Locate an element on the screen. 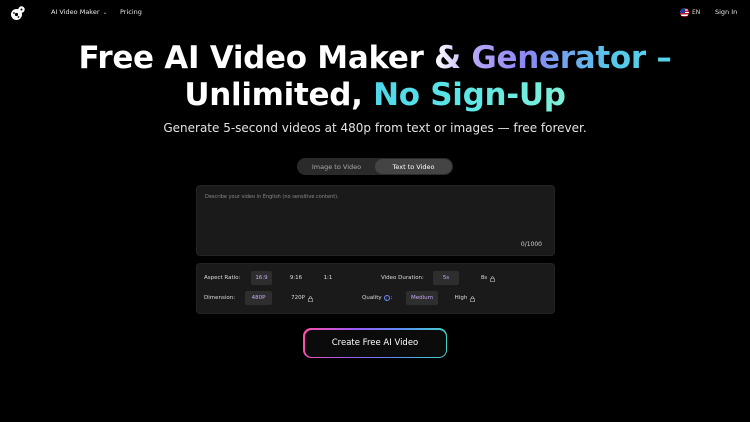 This screenshot has width=750, height=422. logo-icon is located at coordinates (18, 13).